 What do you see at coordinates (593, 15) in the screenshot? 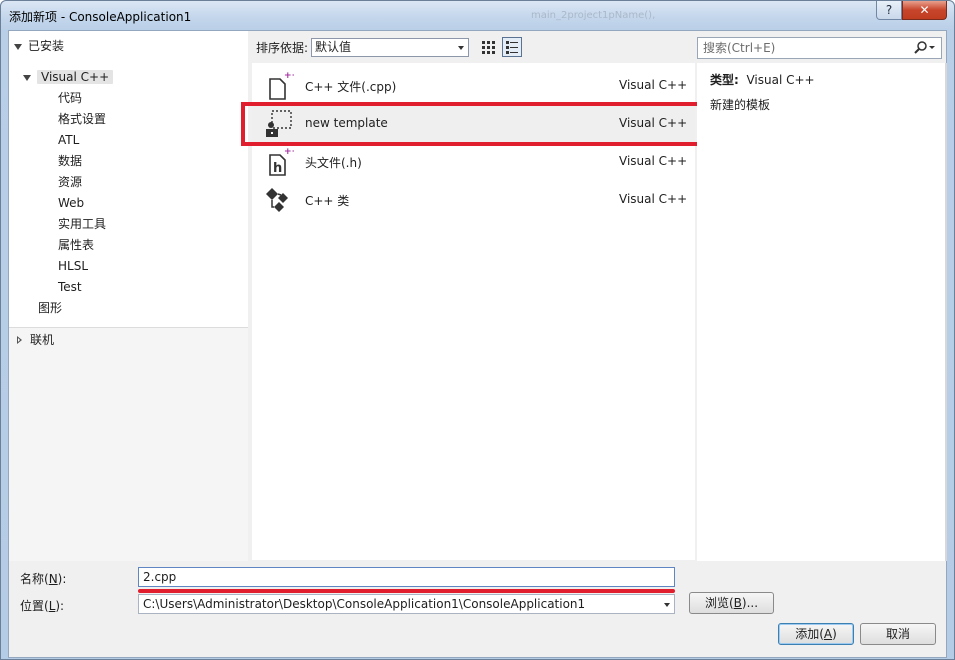
I see `background-editor-tab: main_2project1pName(),` at bounding box center [593, 15].